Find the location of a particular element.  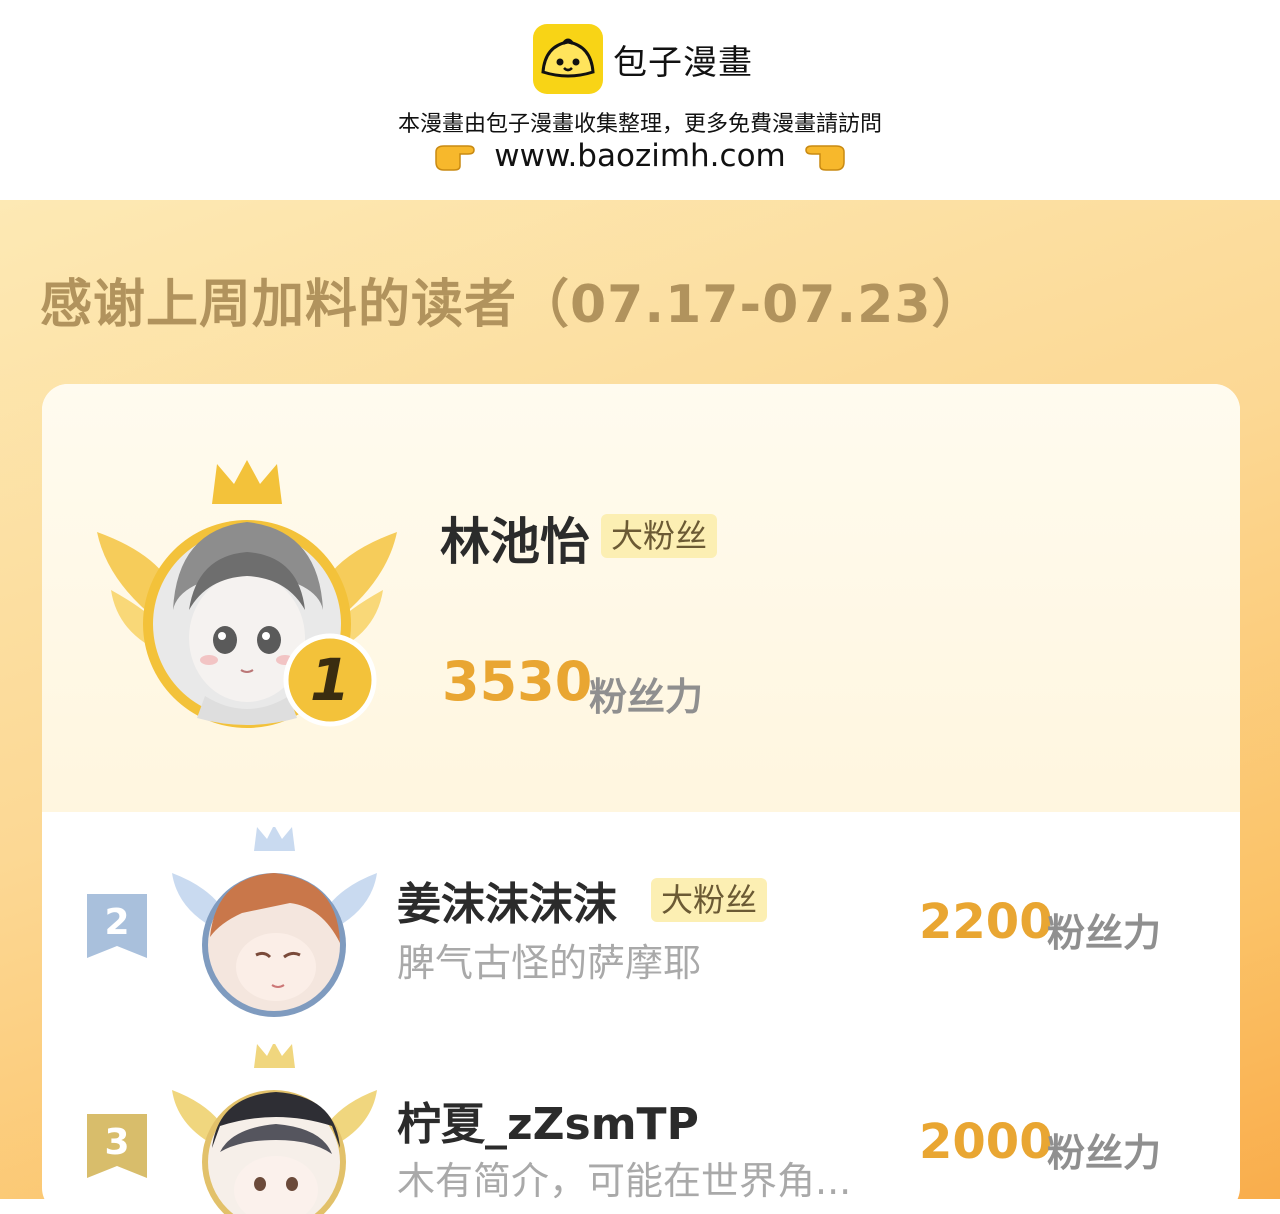

watermark-url-link: www.baozimh.com is located at coordinates (640, 156).